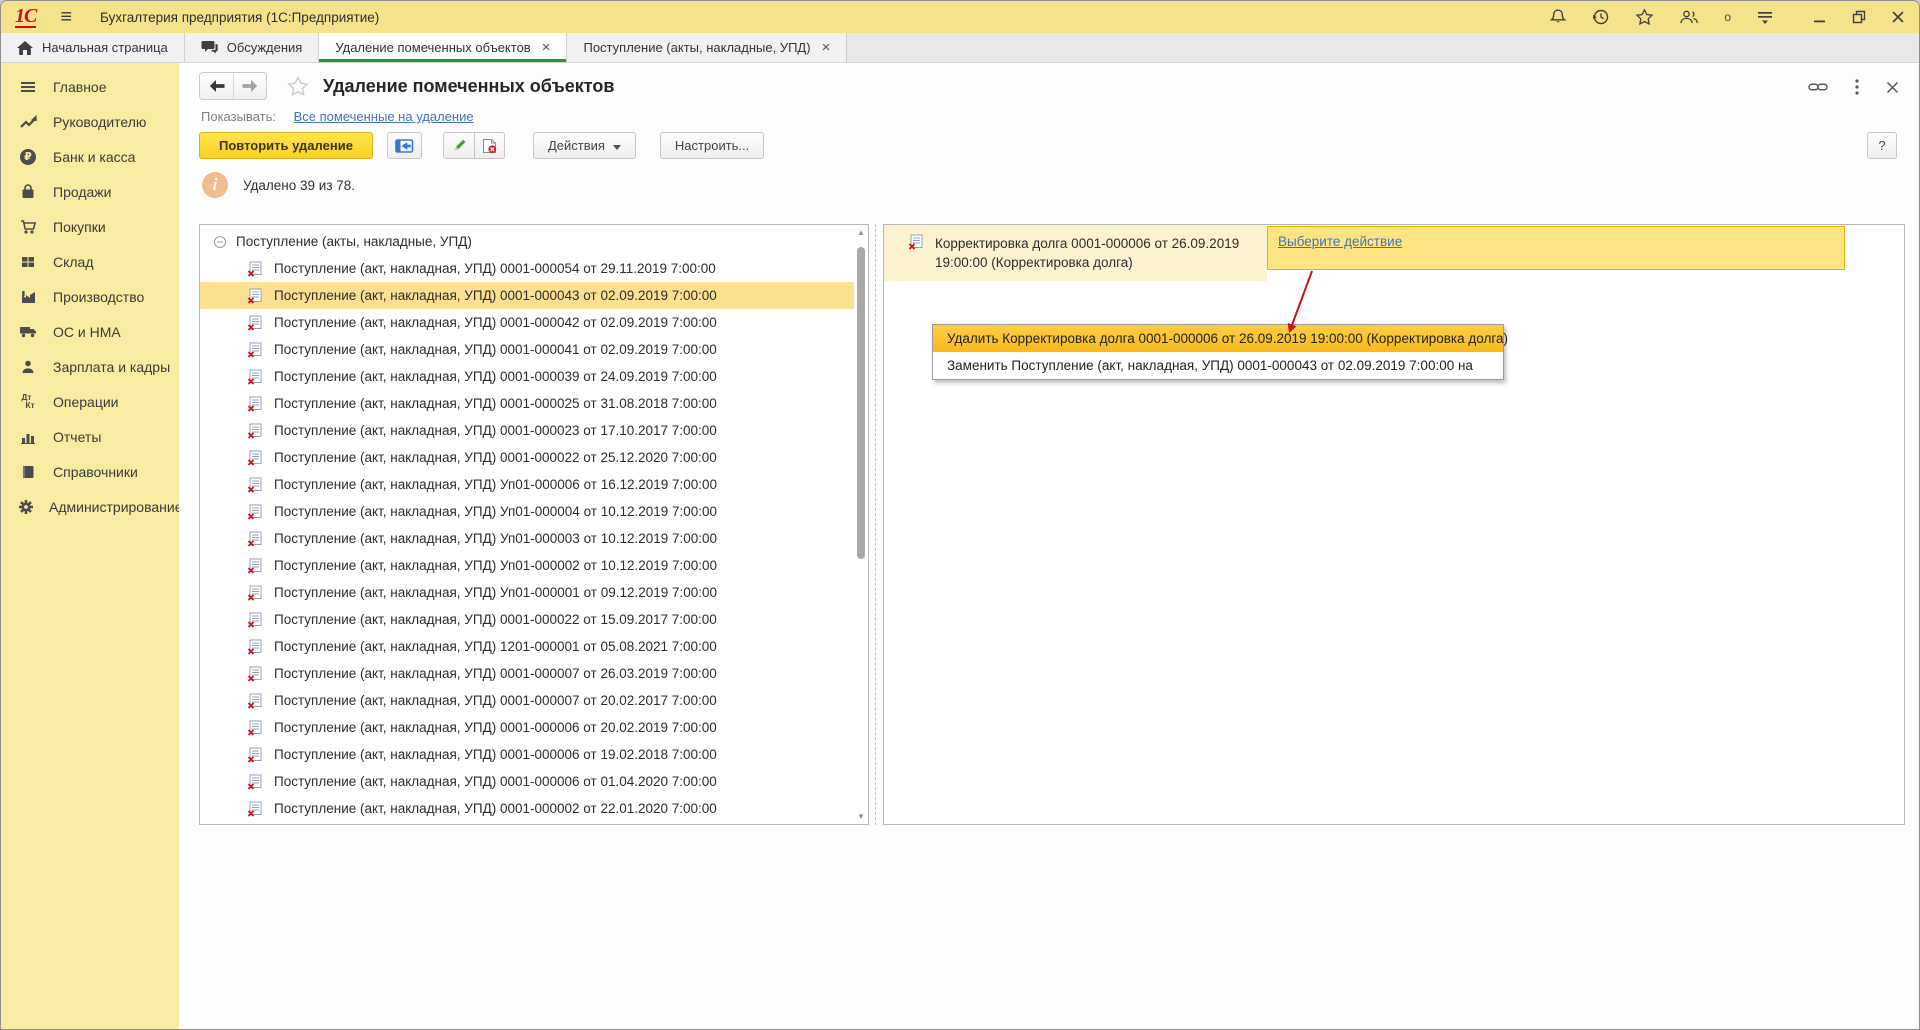  I want to click on sidebar-item-dtkt: Дт Кт Операции, so click(90, 401).